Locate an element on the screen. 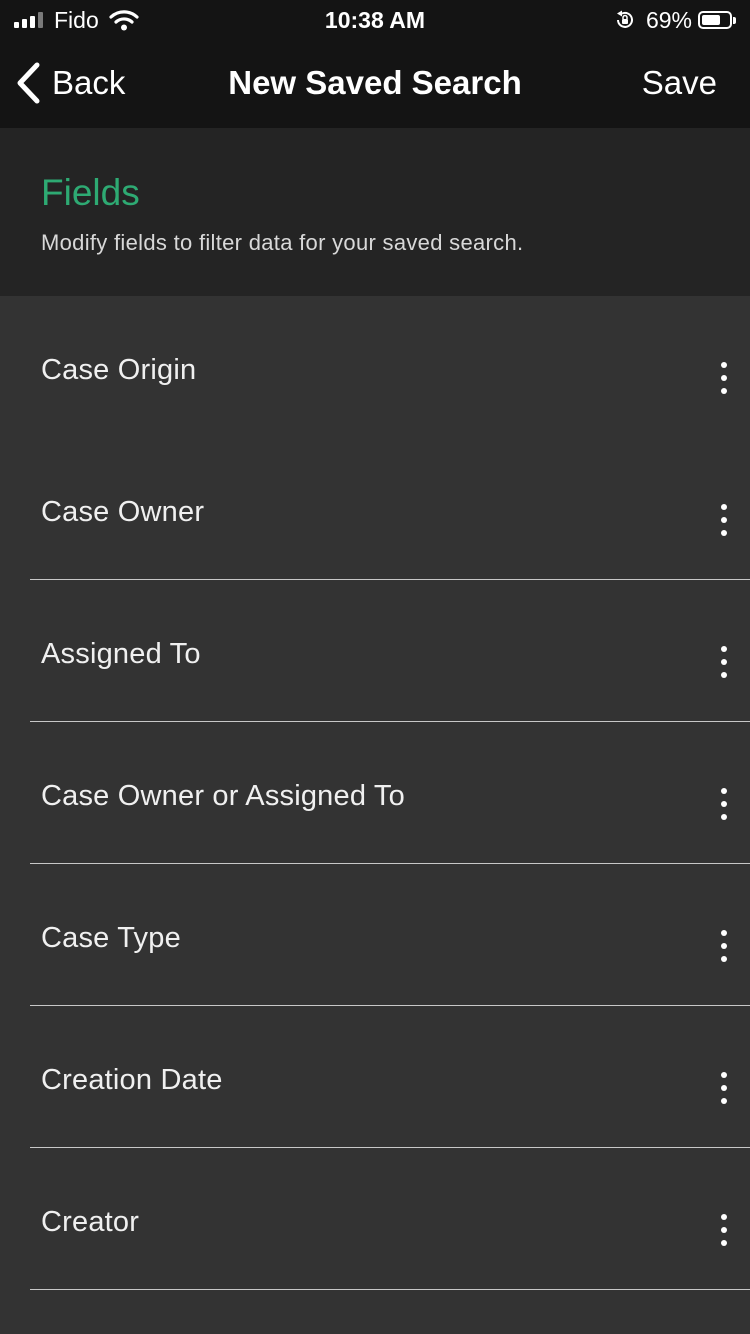 The image size is (750, 1334). field-label: Case Owner or Assigned To is located at coordinates (223, 796).